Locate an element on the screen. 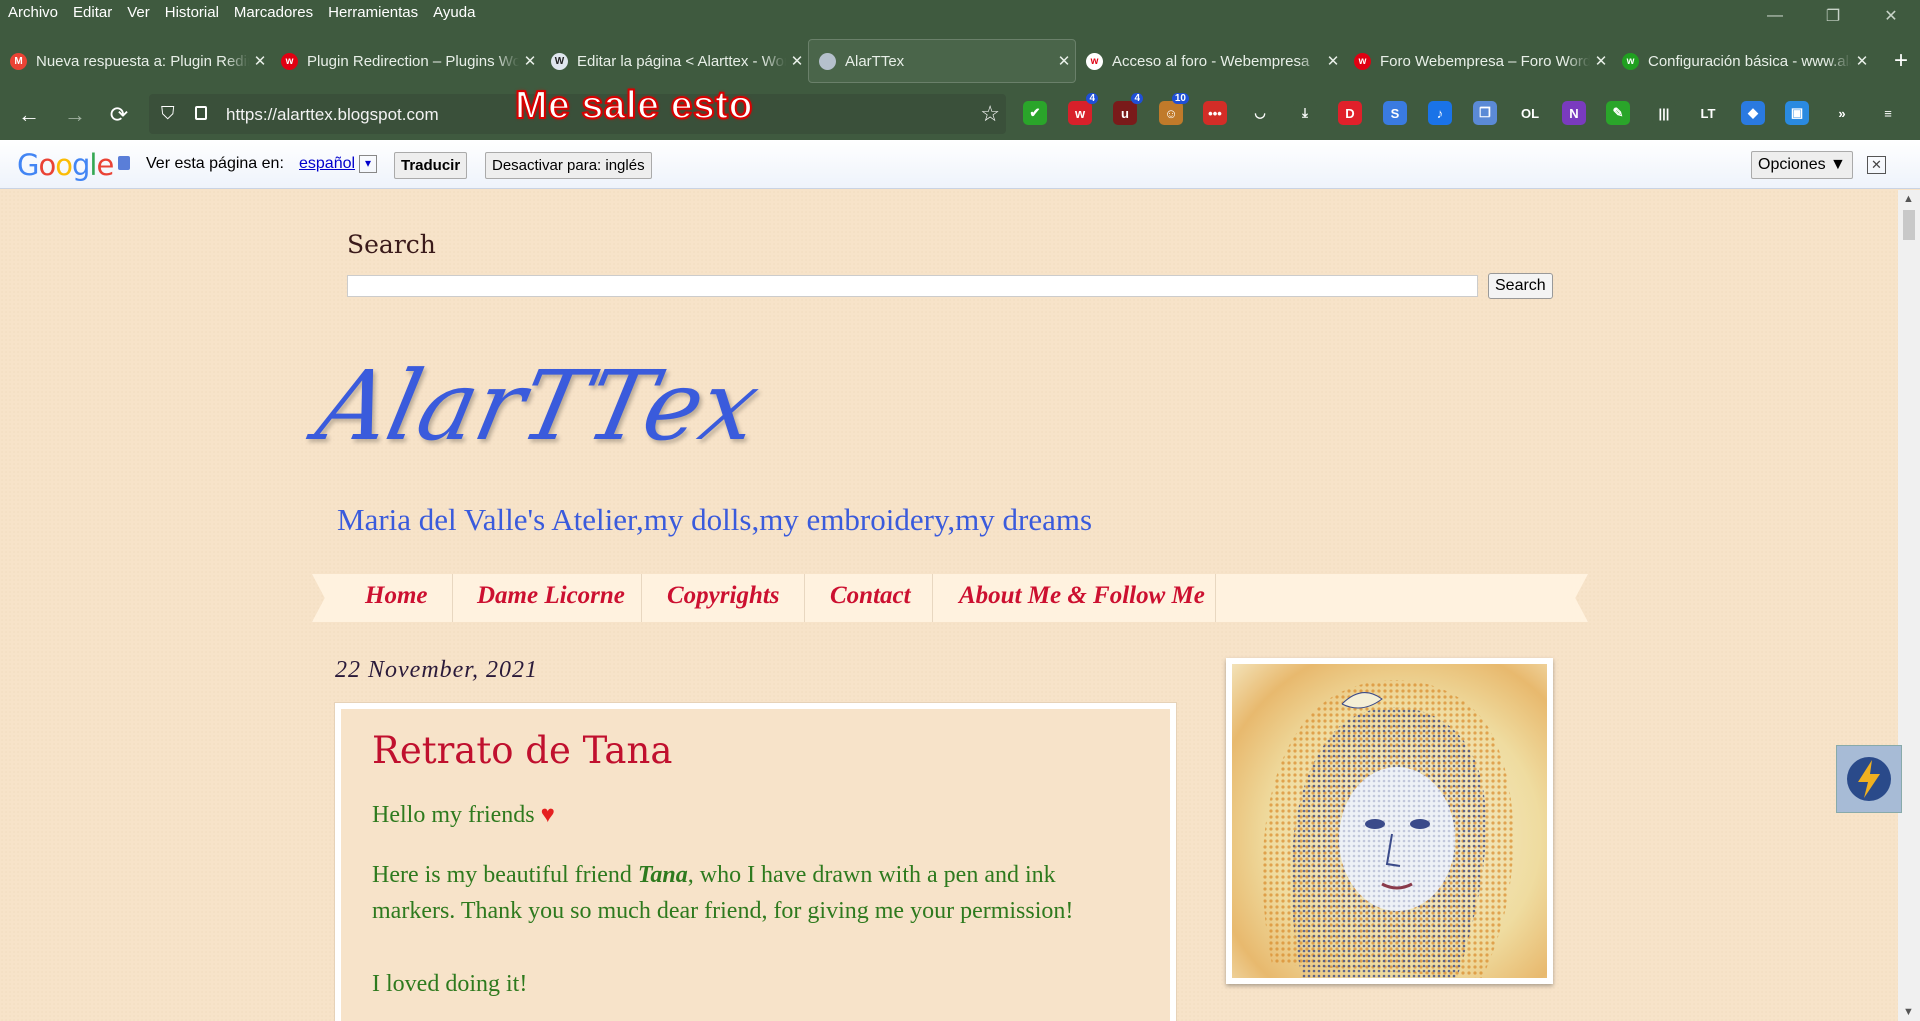 This screenshot has width=1920, height=1021. restore-button: ❐ is located at coordinates (1833, 16).